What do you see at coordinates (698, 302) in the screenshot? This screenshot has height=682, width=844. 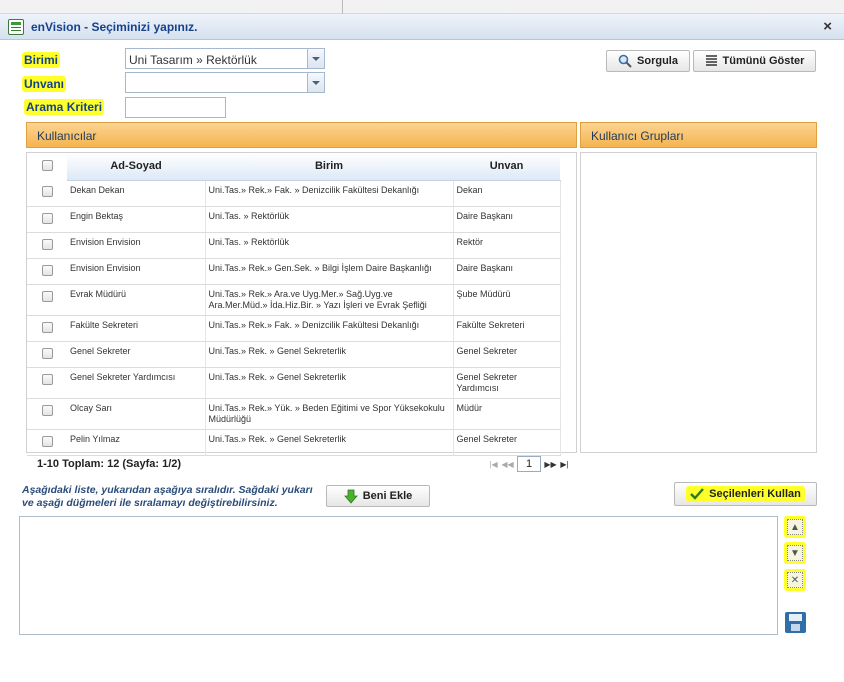 I see `groups-grid` at bounding box center [698, 302].